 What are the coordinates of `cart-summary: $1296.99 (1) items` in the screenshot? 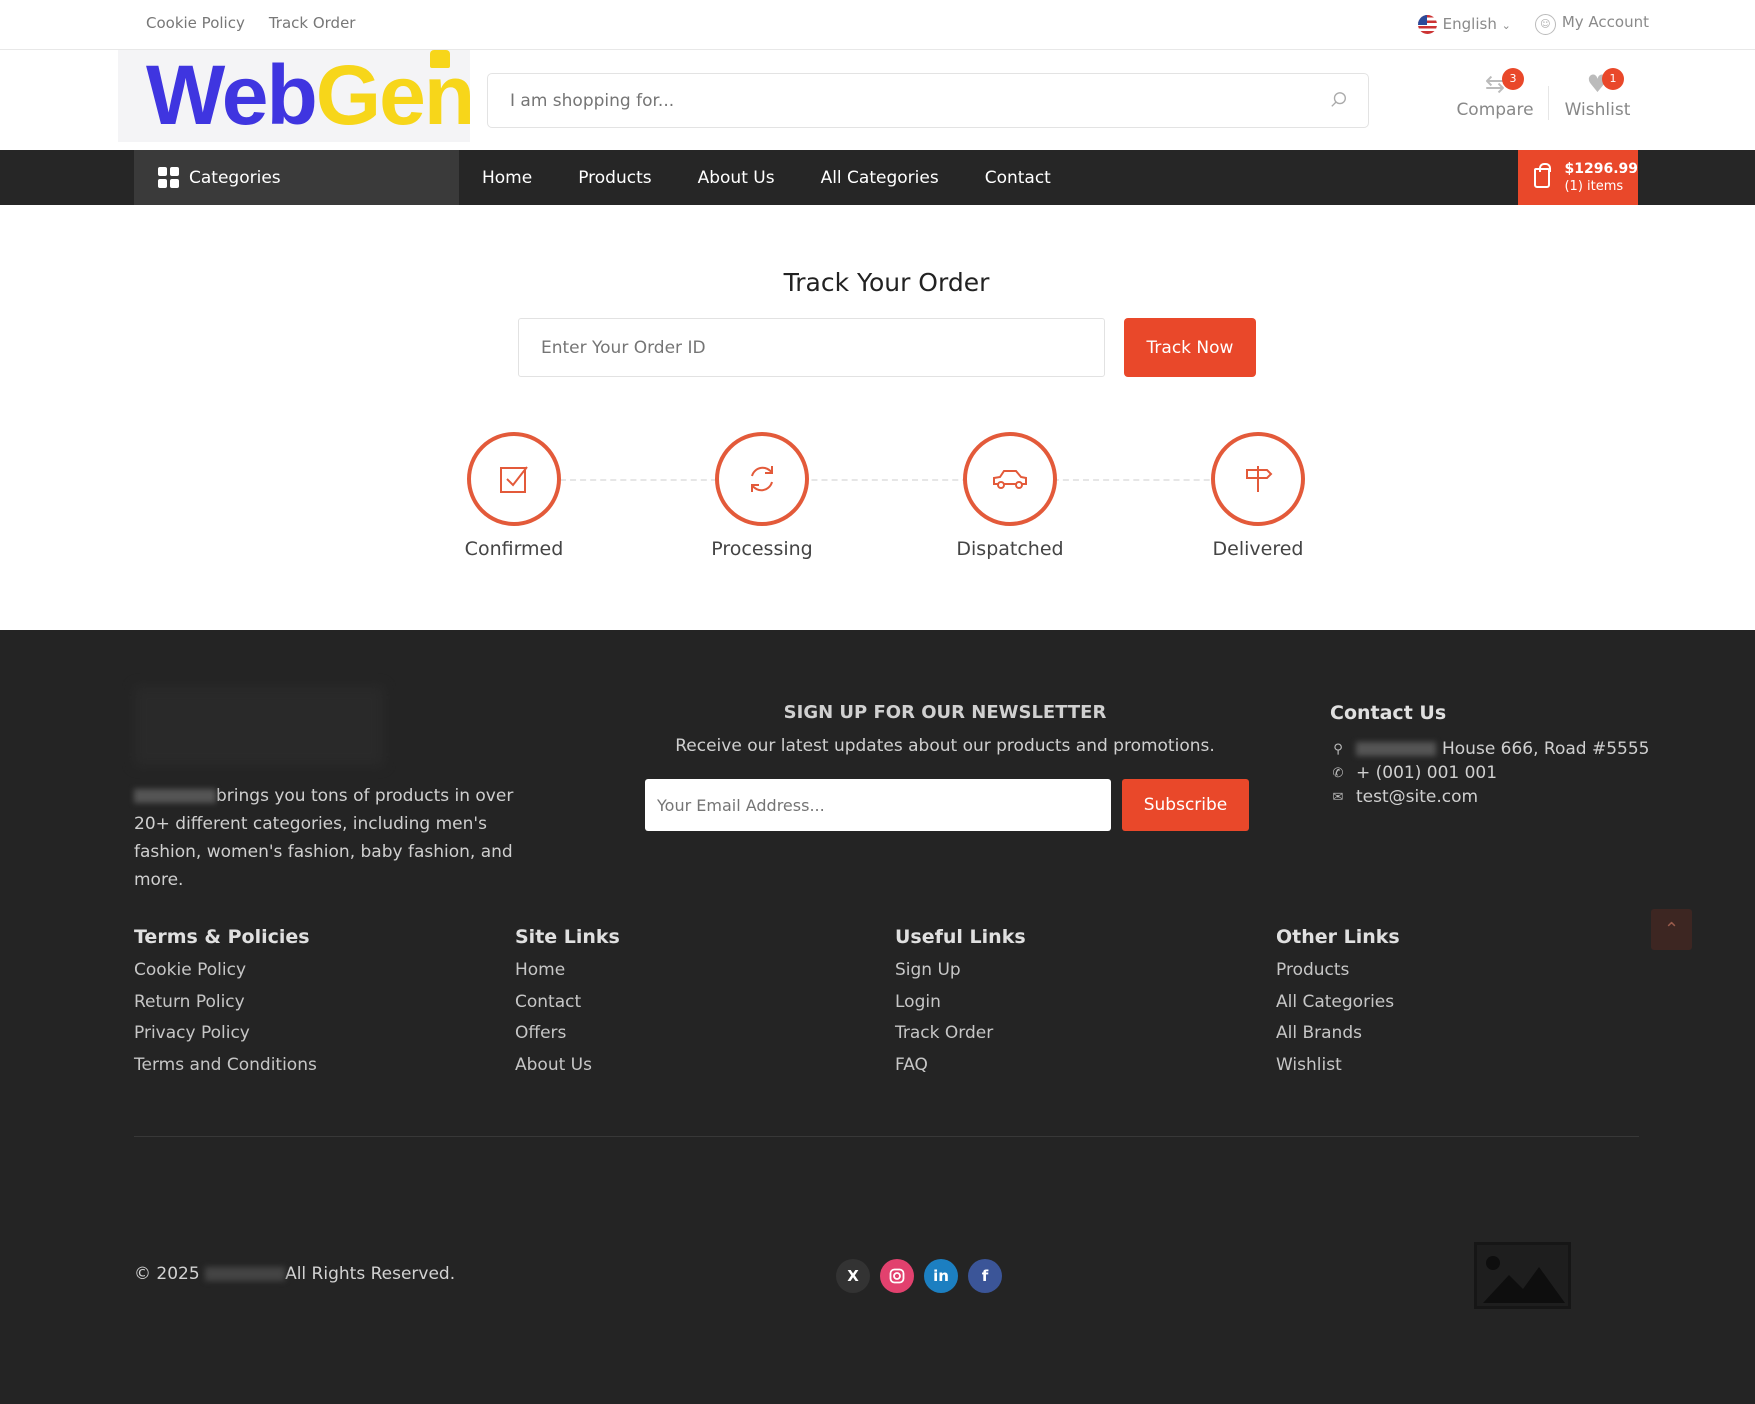 It's located at (1601, 178).